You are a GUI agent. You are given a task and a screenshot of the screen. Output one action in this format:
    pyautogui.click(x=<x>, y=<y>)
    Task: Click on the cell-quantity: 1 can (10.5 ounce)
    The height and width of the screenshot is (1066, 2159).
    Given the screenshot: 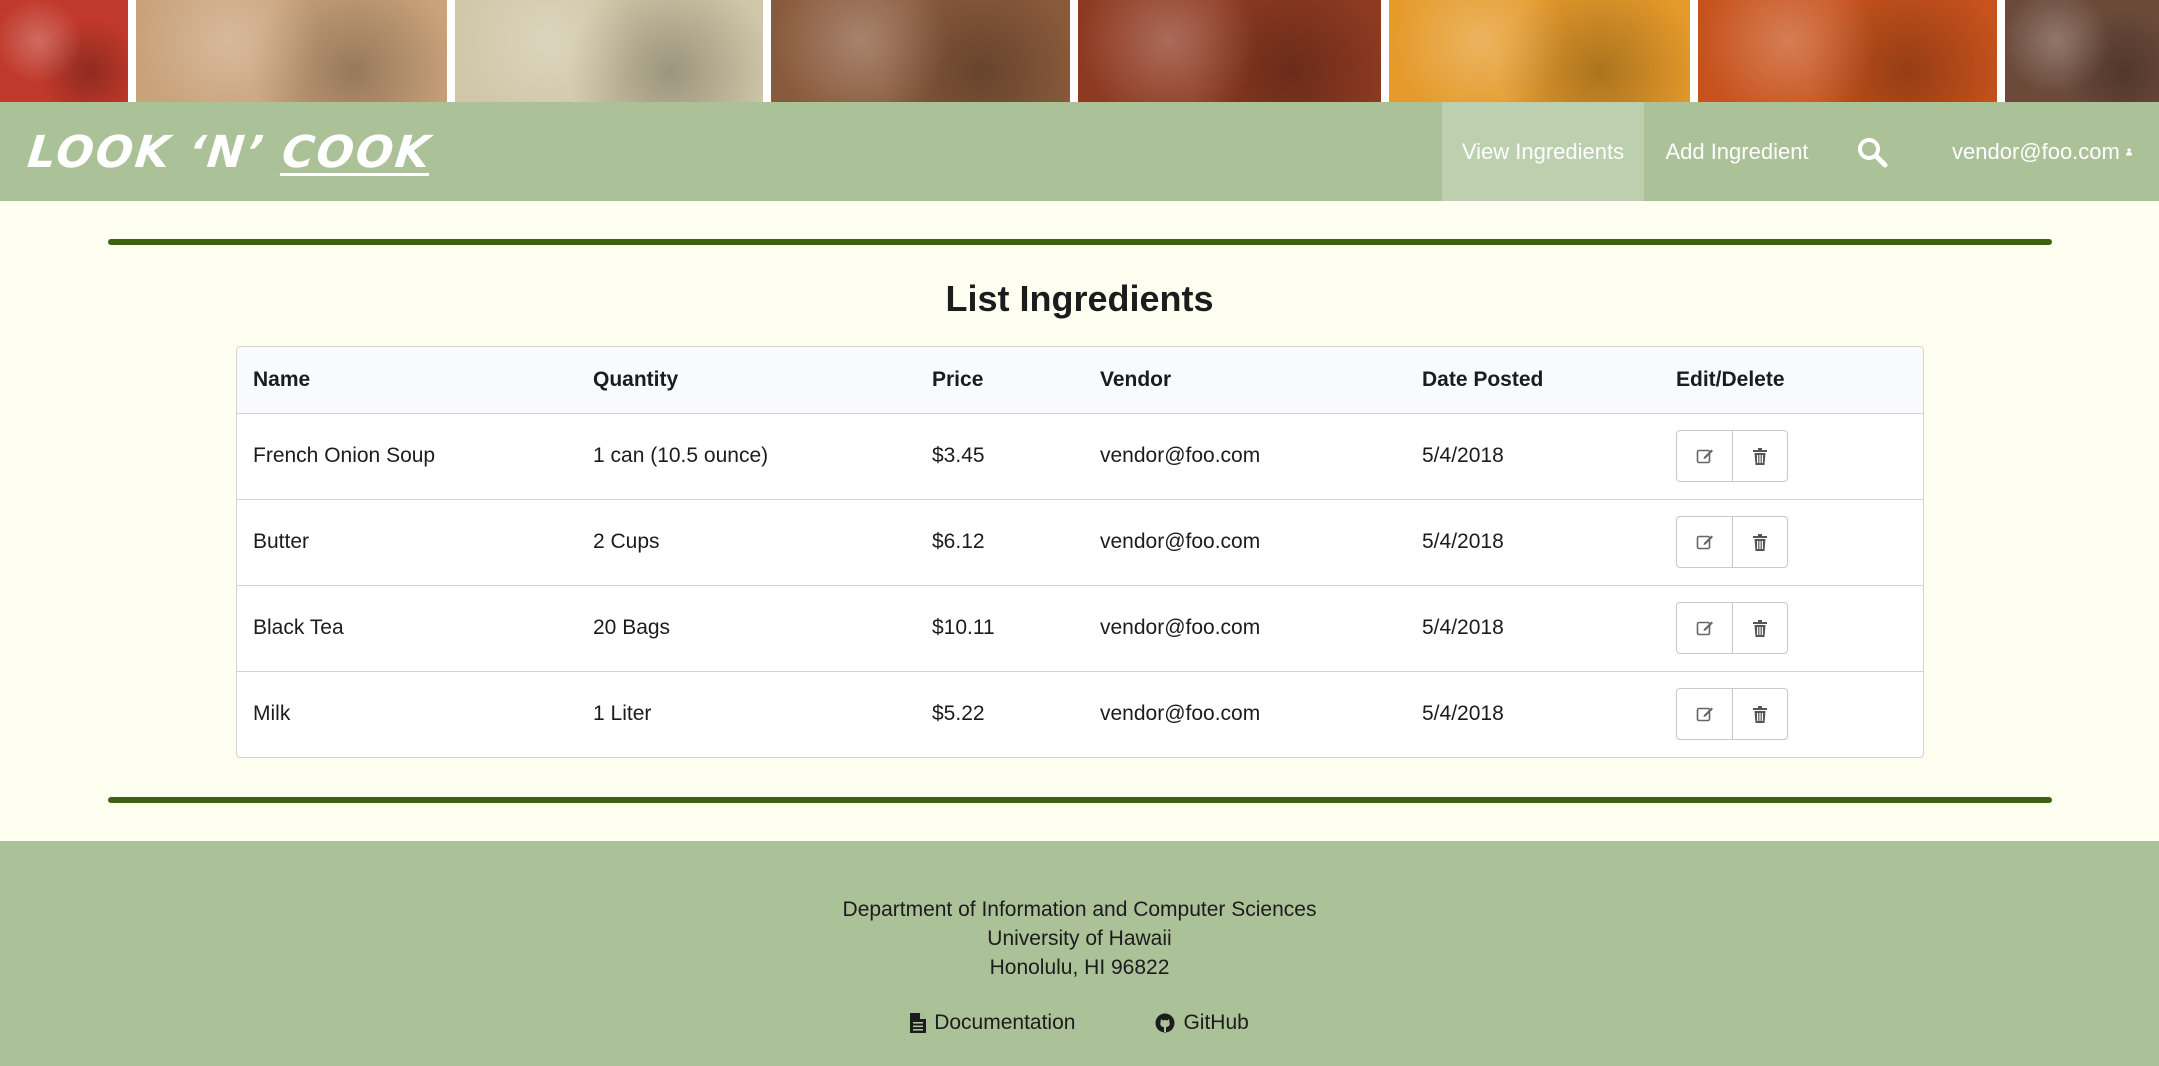 What is the action you would take?
    pyautogui.click(x=681, y=455)
    